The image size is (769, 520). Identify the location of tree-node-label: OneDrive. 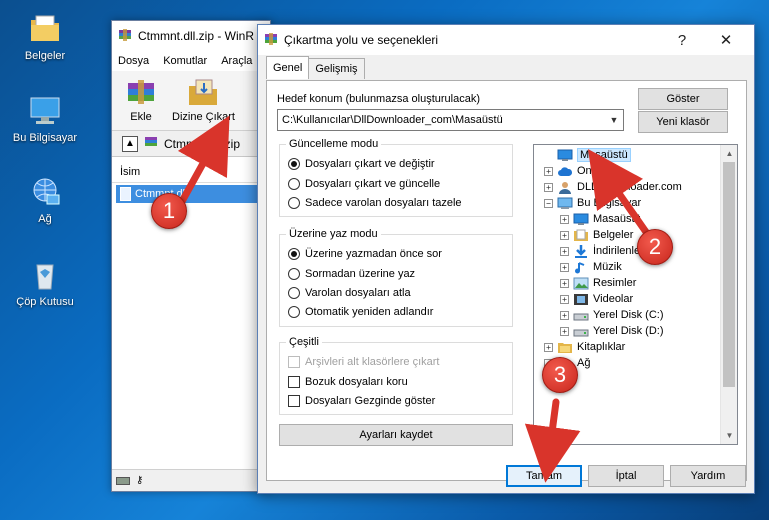
(600, 171).